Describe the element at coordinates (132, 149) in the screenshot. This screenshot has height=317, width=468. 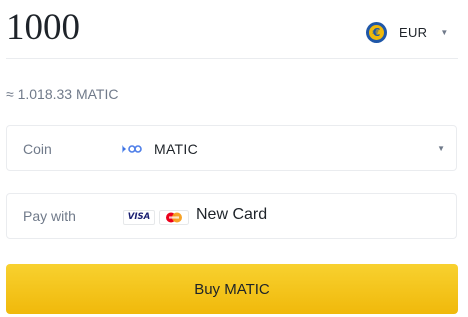
I see `matic-coin-icon` at that location.